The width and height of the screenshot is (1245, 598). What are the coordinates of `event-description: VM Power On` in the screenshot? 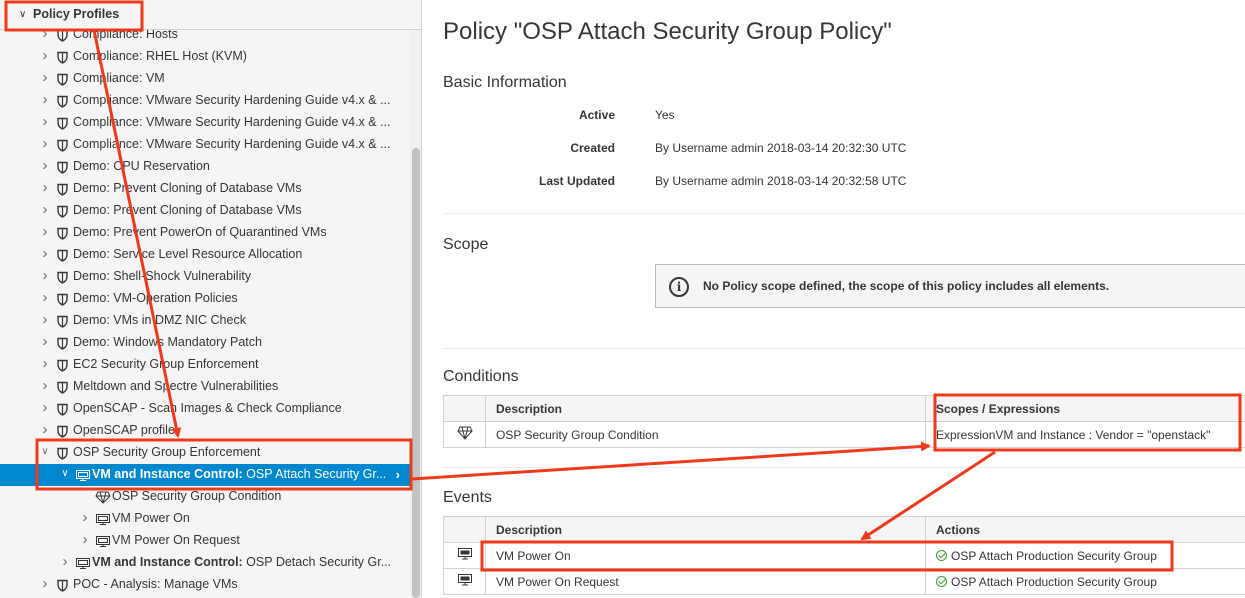 It's located at (705, 555).